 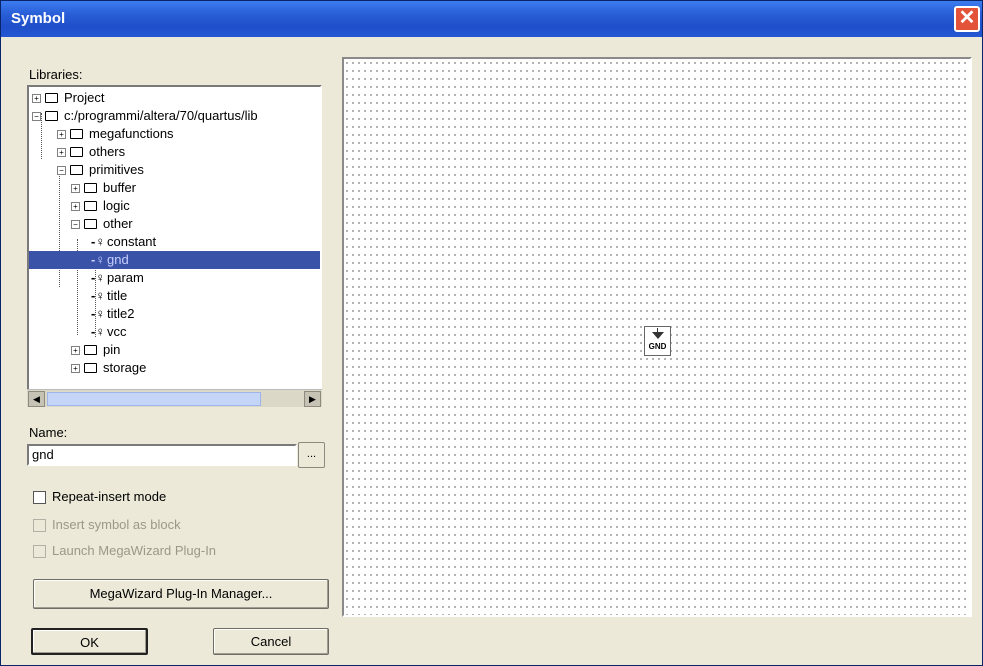 What do you see at coordinates (56, 74) in the screenshot?
I see `libraries-label: Libraries:` at bounding box center [56, 74].